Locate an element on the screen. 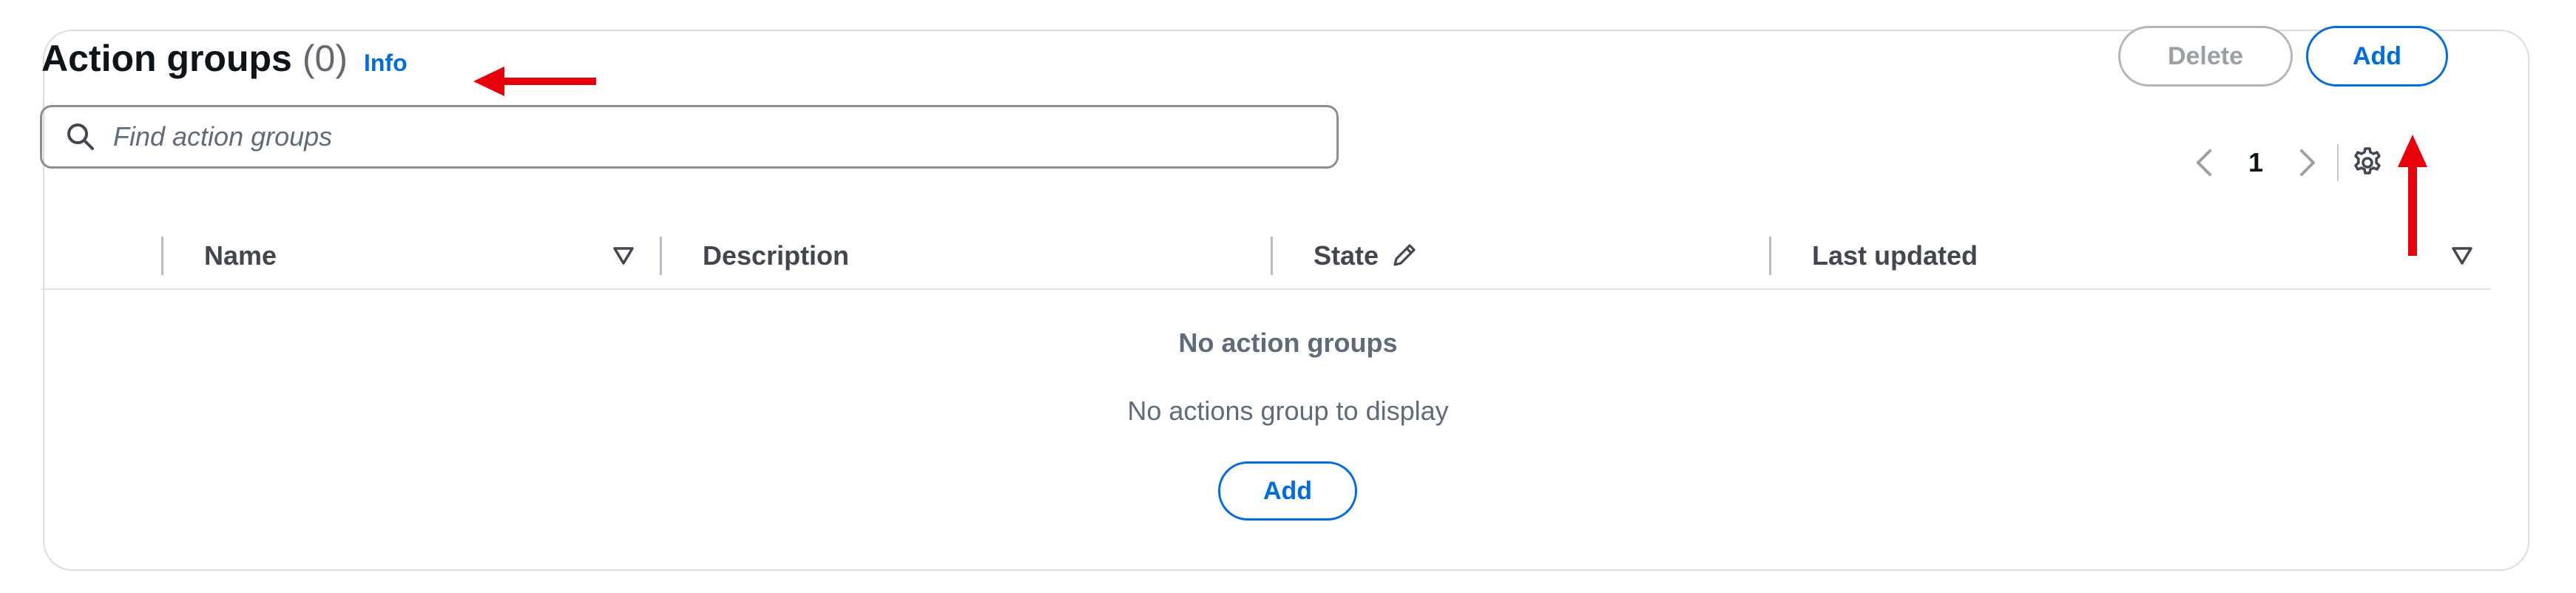  search-field is located at coordinates (689, 137).